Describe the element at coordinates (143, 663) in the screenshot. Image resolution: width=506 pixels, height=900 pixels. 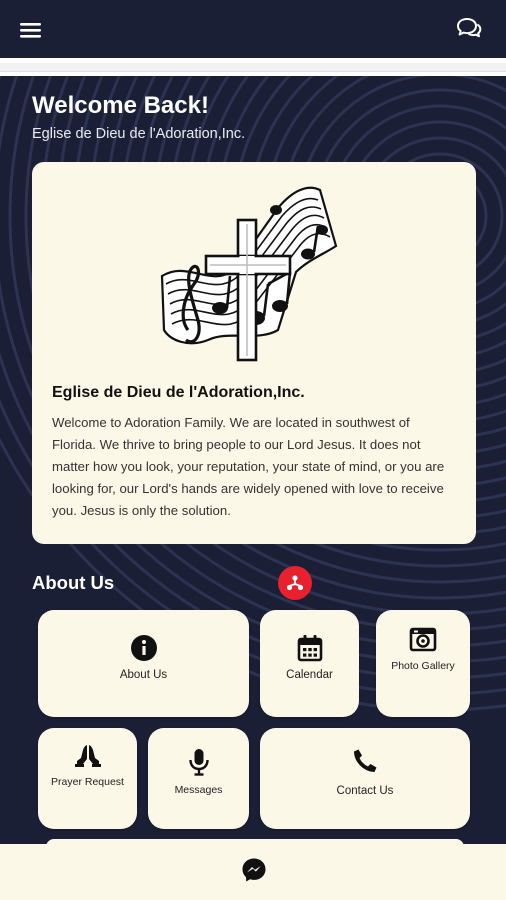
I see `about-us-tile: About Us` at that location.